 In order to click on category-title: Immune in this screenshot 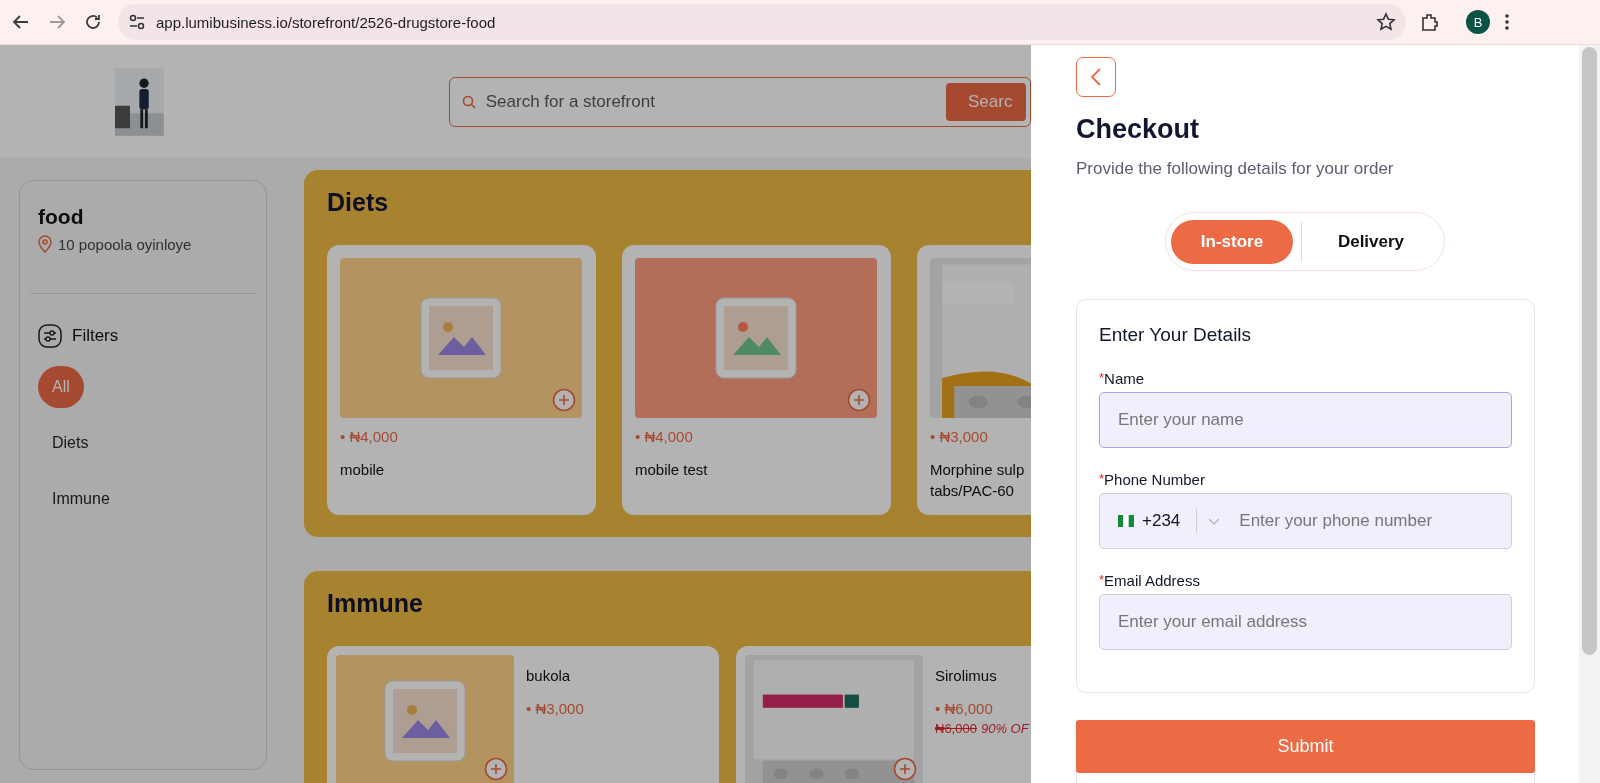, I will do `click(375, 603)`.